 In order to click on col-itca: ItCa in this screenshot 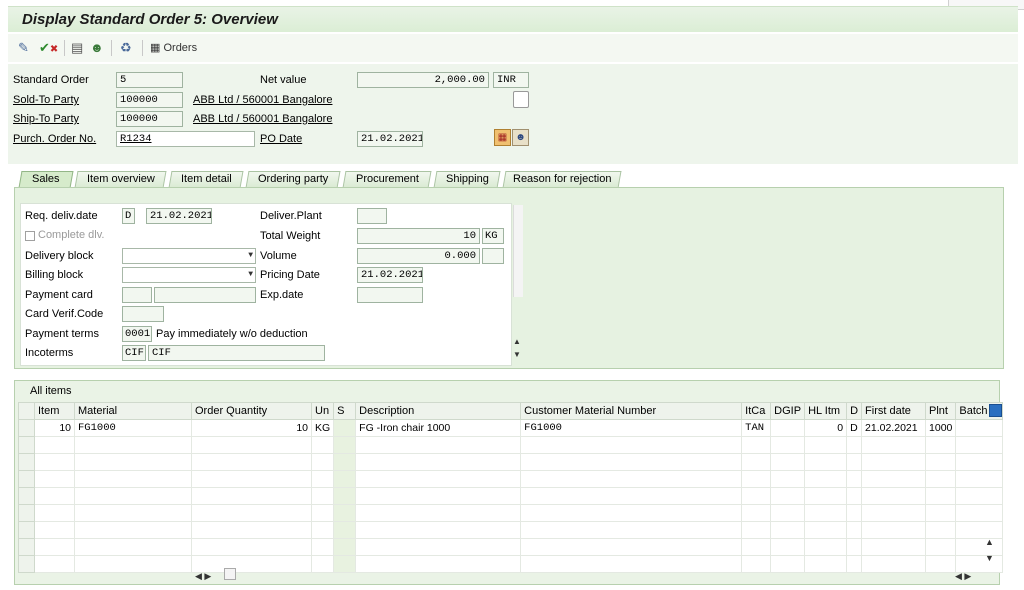, I will do `click(756, 411)`.